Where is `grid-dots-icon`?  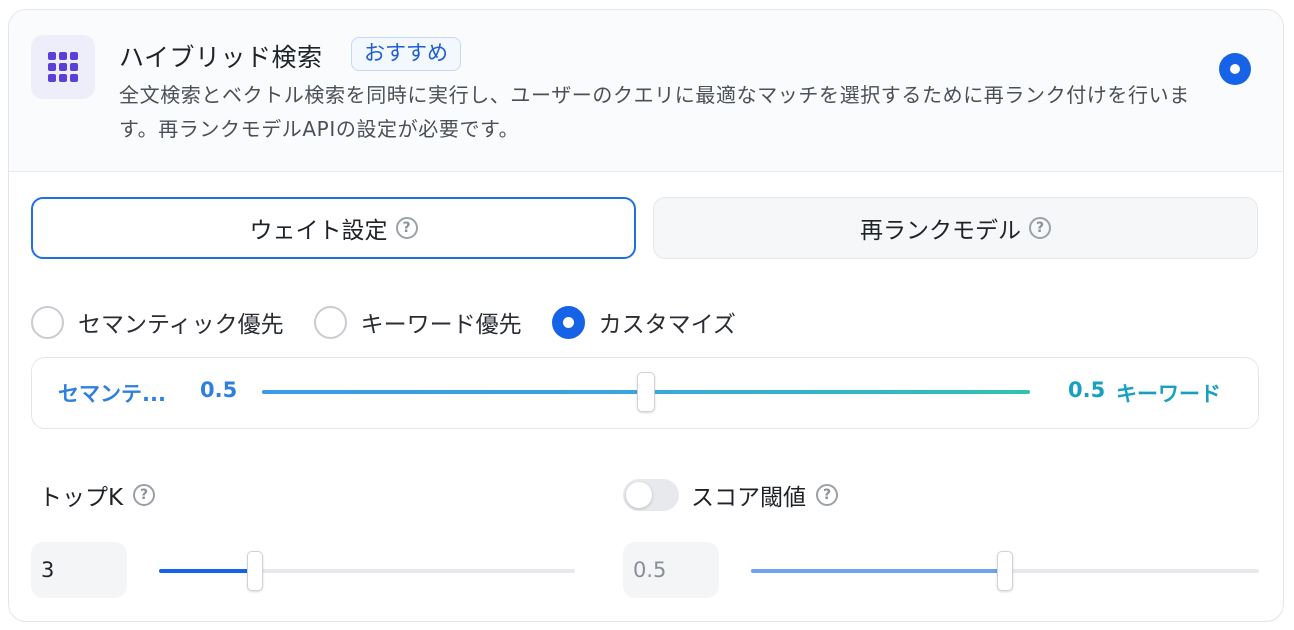 grid-dots-icon is located at coordinates (63, 67).